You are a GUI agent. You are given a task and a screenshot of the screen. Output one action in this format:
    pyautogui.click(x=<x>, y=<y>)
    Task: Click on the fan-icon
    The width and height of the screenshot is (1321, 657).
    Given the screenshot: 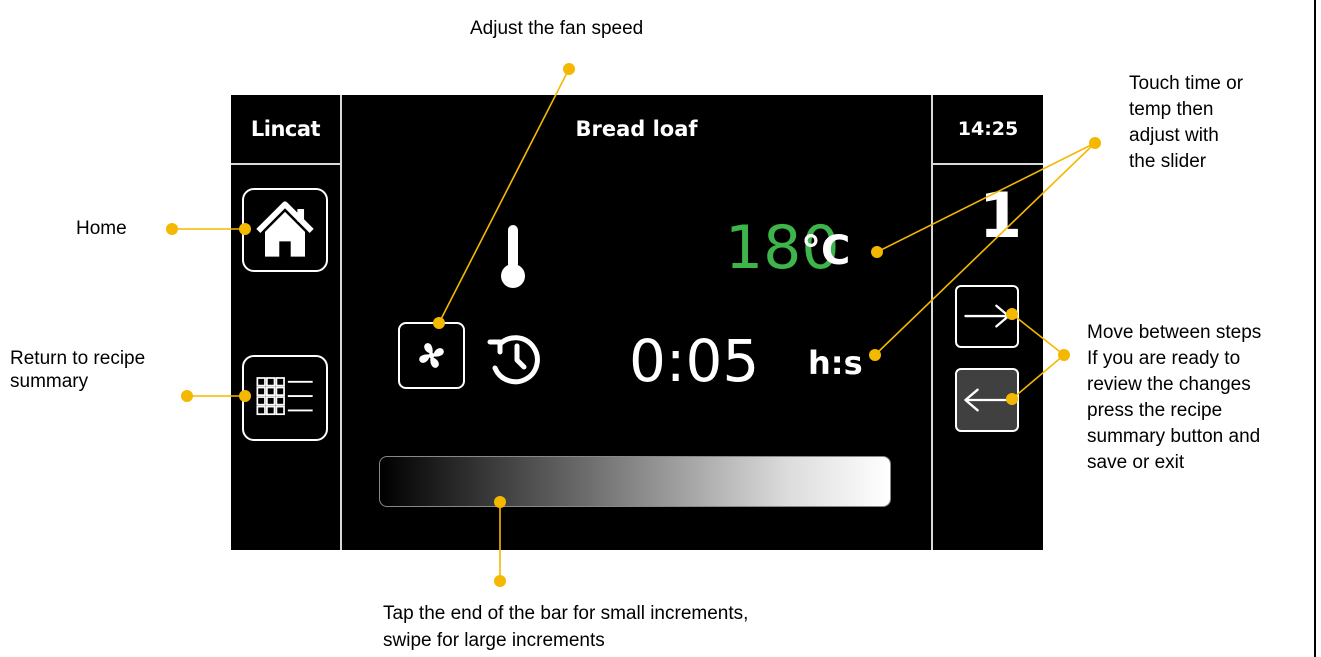 What is the action you would take?
    pyautogui.click(x=431, y=355)
    